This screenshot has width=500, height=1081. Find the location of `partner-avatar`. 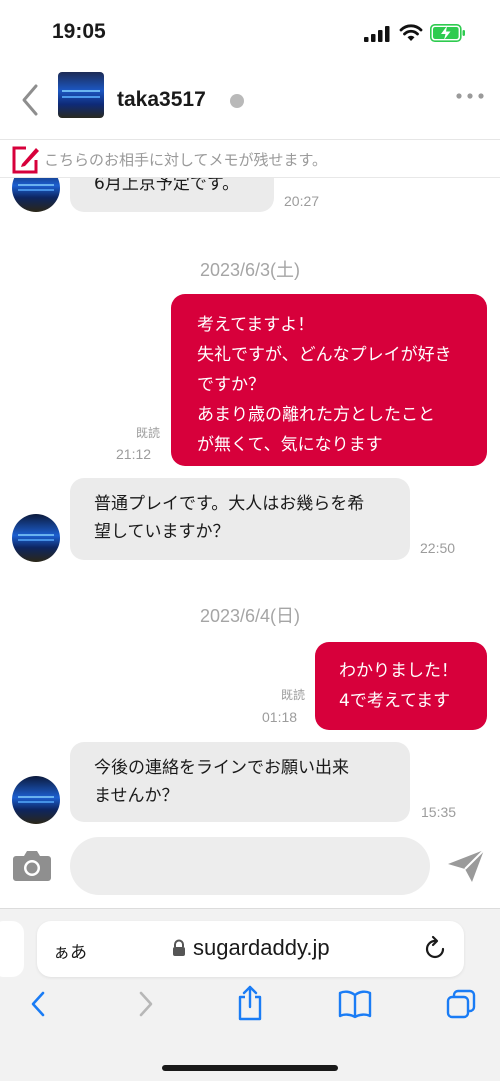

partner-avatar is located at coordinates (81, 95).